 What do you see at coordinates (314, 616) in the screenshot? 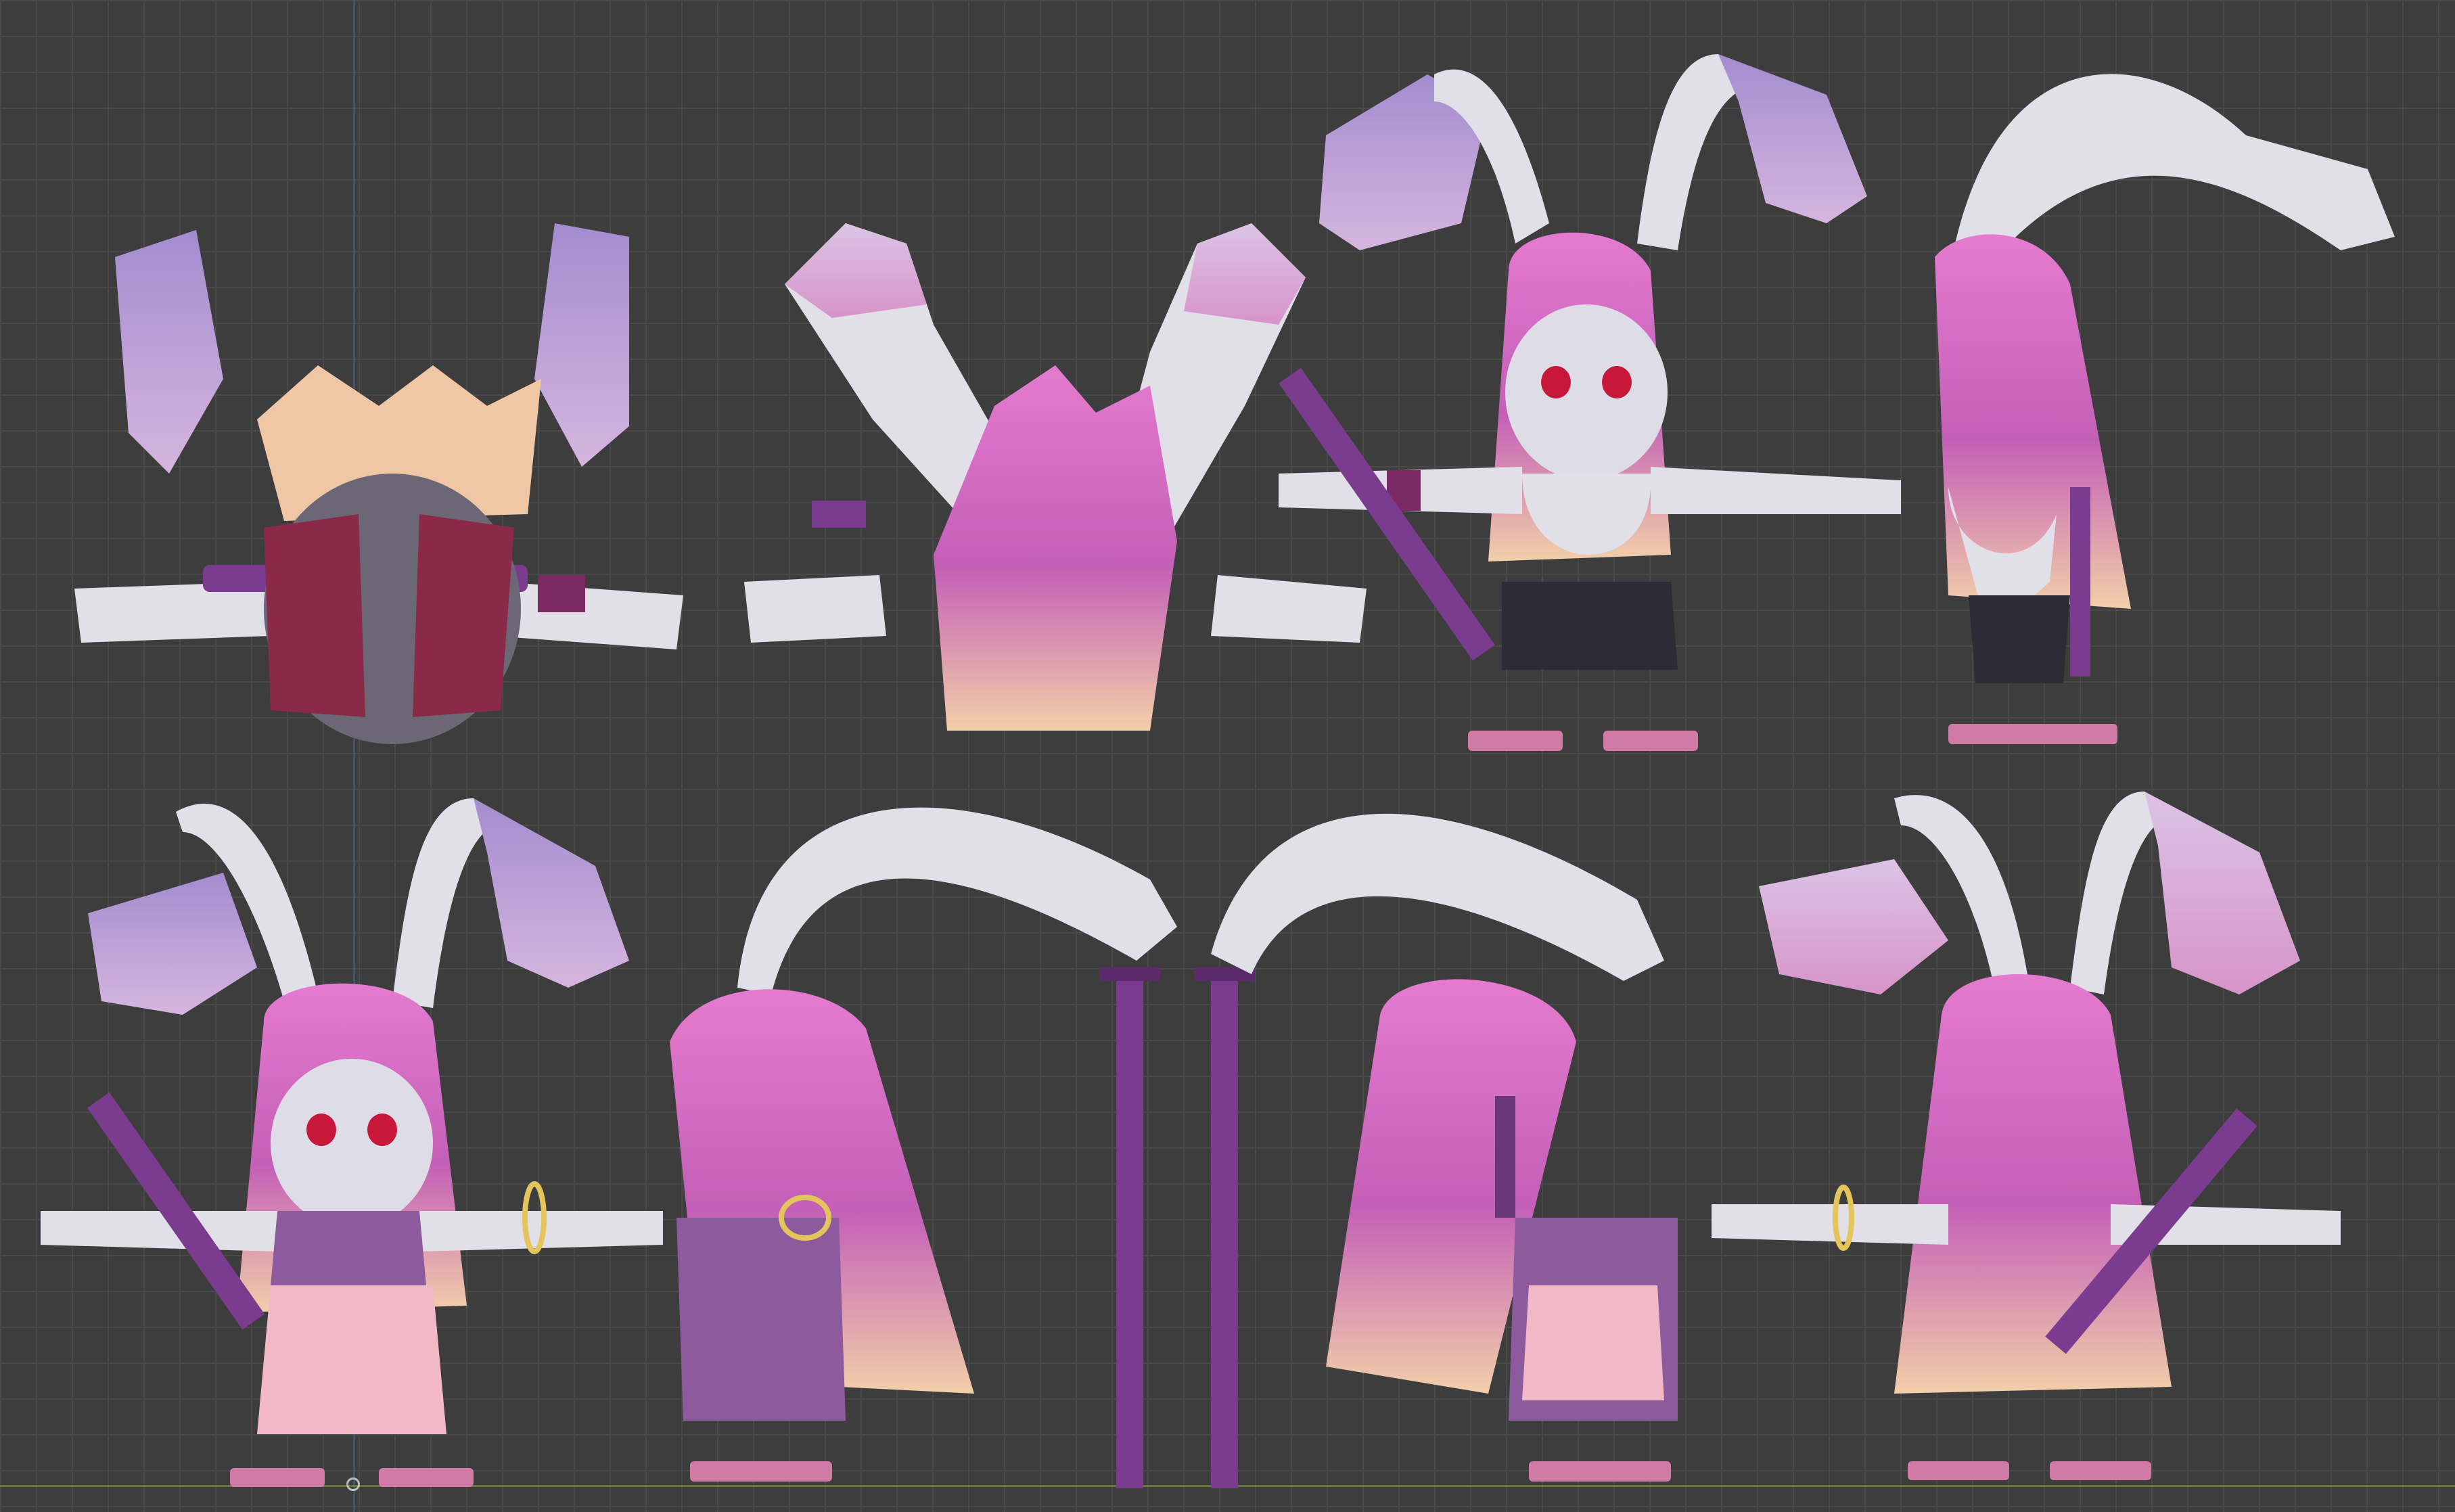
I see `foot-left` at bounding box center [314, 616].